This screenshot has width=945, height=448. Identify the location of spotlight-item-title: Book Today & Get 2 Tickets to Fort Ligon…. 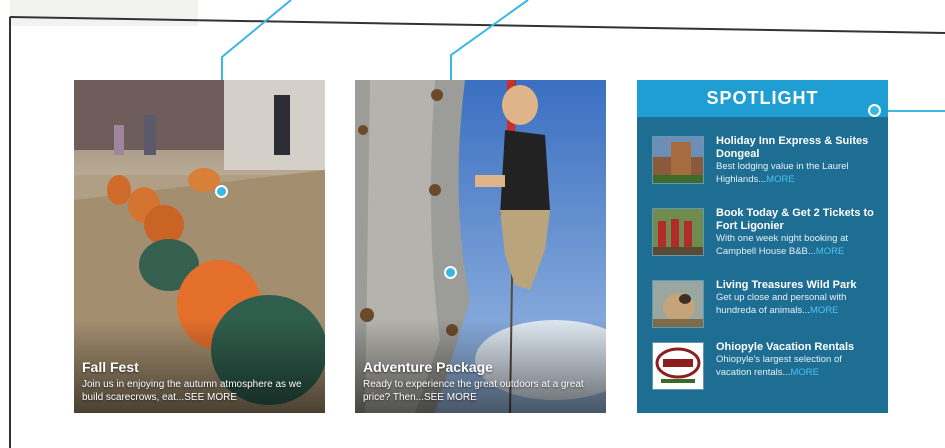
(795, 219).